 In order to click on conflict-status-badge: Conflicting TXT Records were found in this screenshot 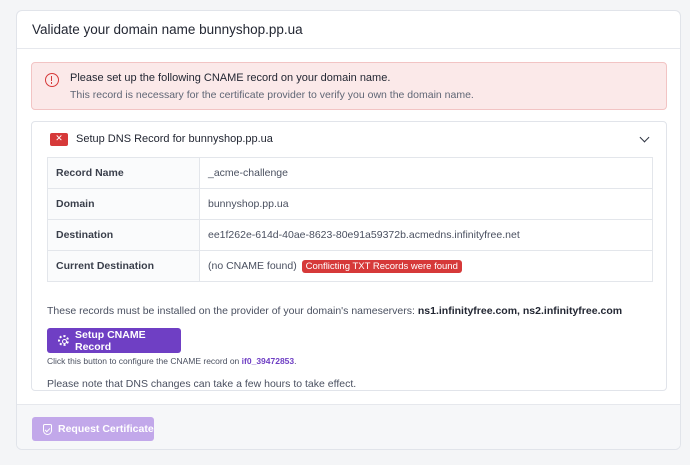, I will do `click(381, 266)`.